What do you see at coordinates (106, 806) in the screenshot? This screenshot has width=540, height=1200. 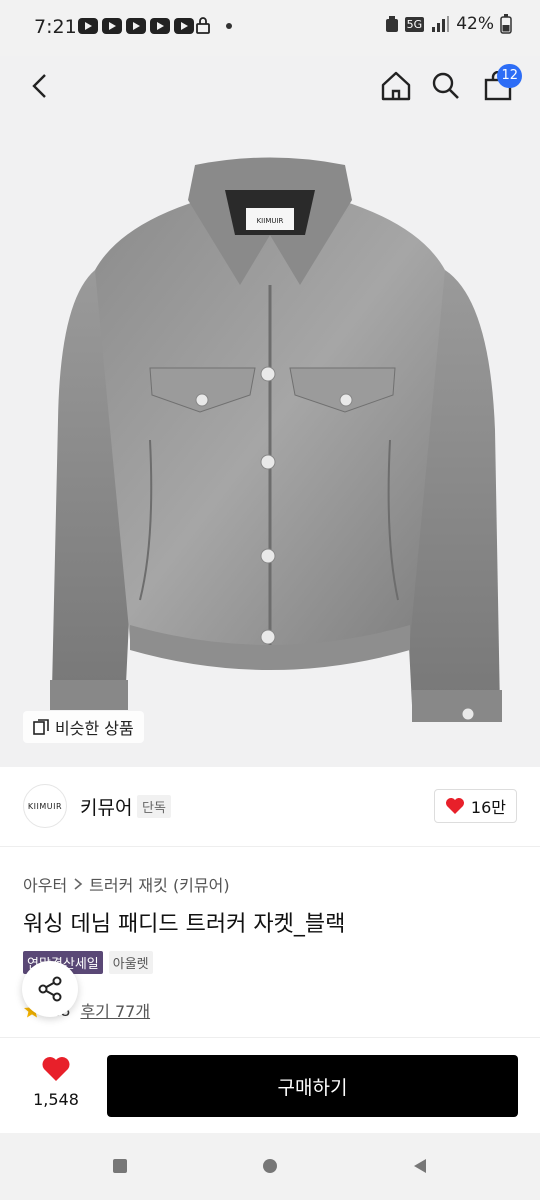 I see `brand-name: 키뮤어` at bounding box center [106, 806].